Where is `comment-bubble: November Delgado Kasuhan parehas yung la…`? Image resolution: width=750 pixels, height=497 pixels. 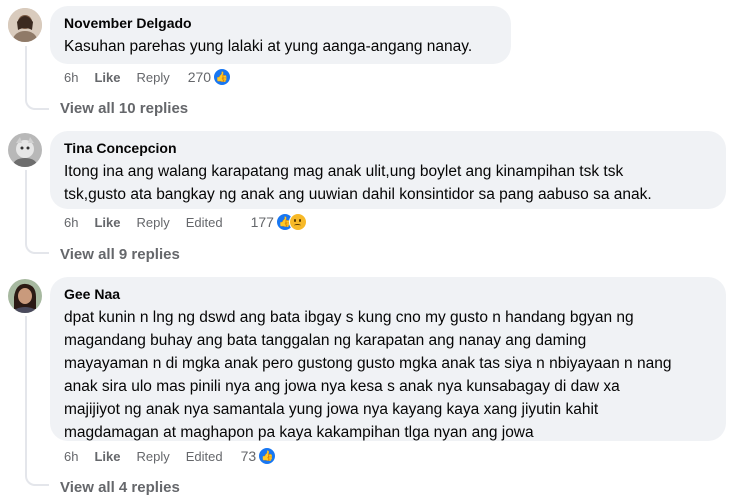 comment-bubble: November Delgado Kasuhan parehas yung la… is located at coordinates (280, 35).